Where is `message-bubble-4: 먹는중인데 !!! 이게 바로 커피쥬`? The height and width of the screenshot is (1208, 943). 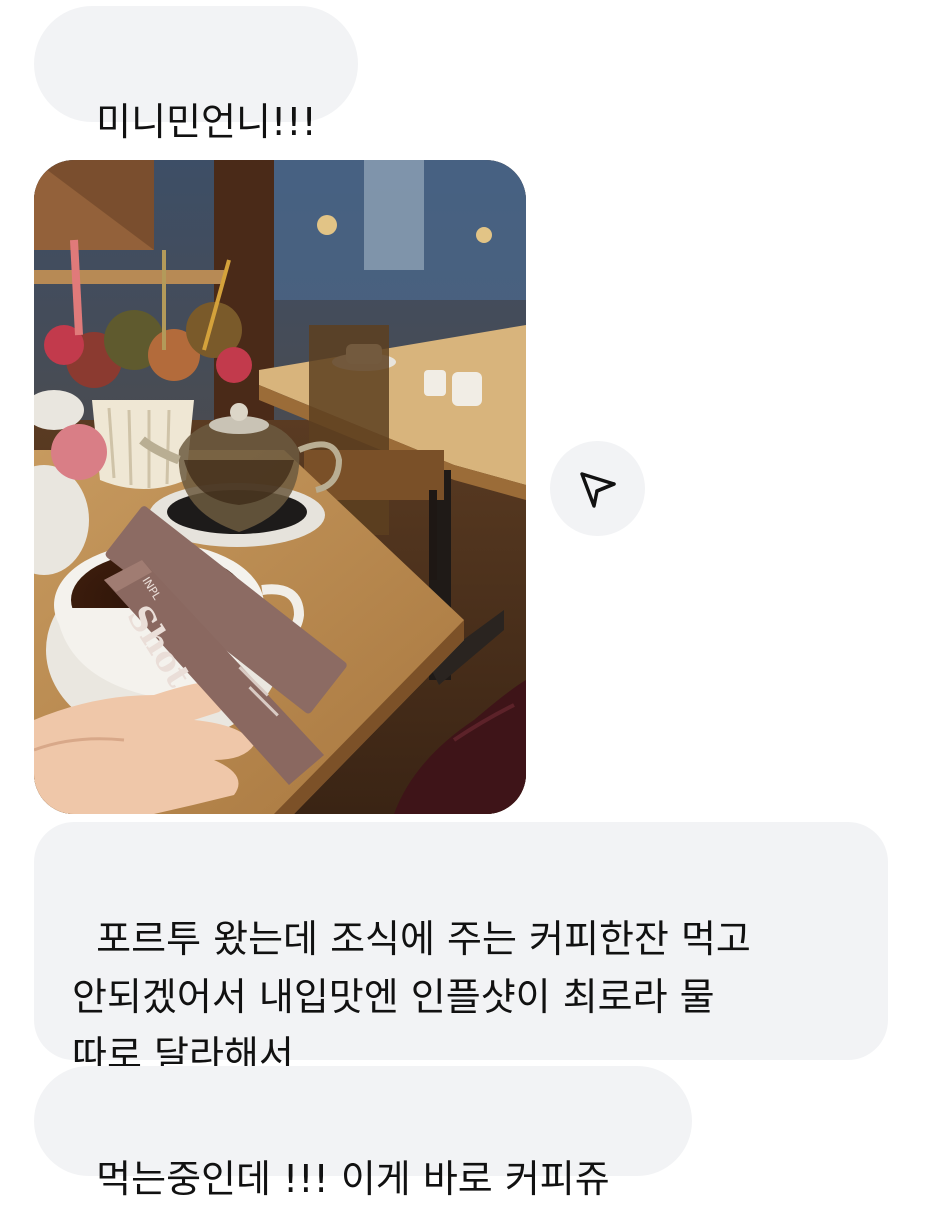
message-bubble-4: 먹는중인데 !!! 이게 바로 커피쥬 is located at coordinates (363, 1133).